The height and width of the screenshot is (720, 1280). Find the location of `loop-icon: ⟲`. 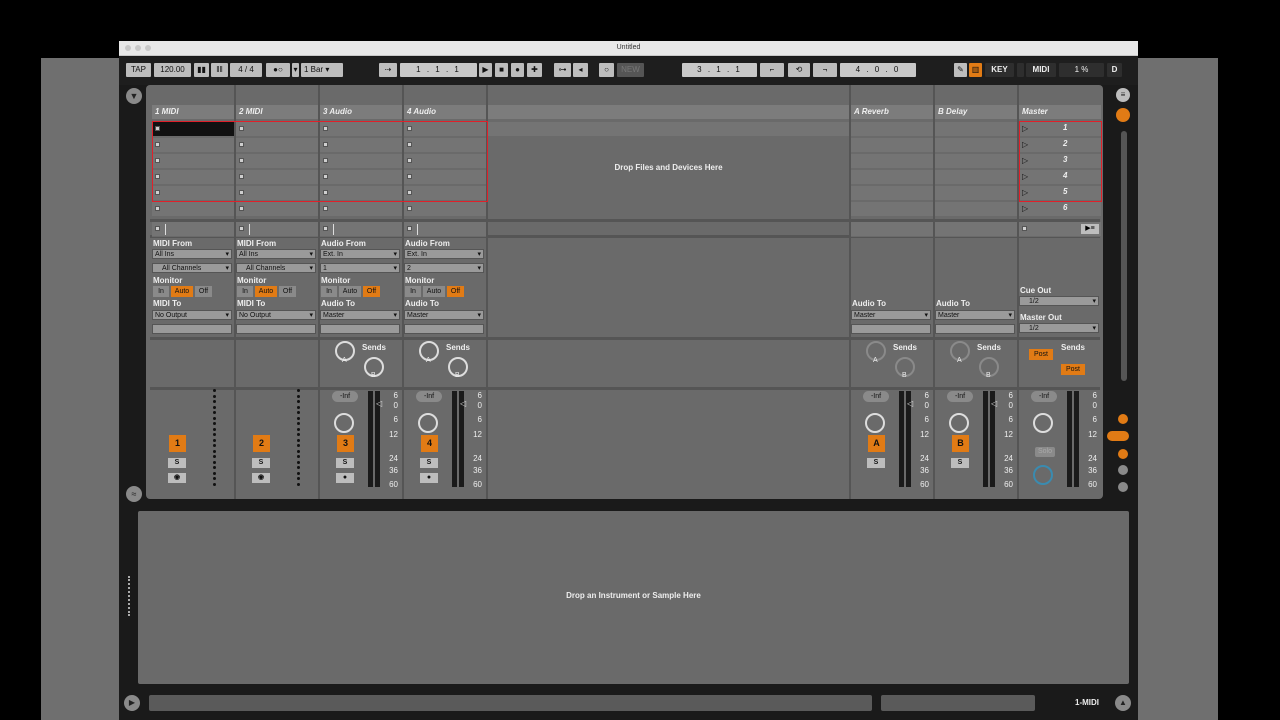

loop-icon: ⟲ is located at coordinates (799, 70).